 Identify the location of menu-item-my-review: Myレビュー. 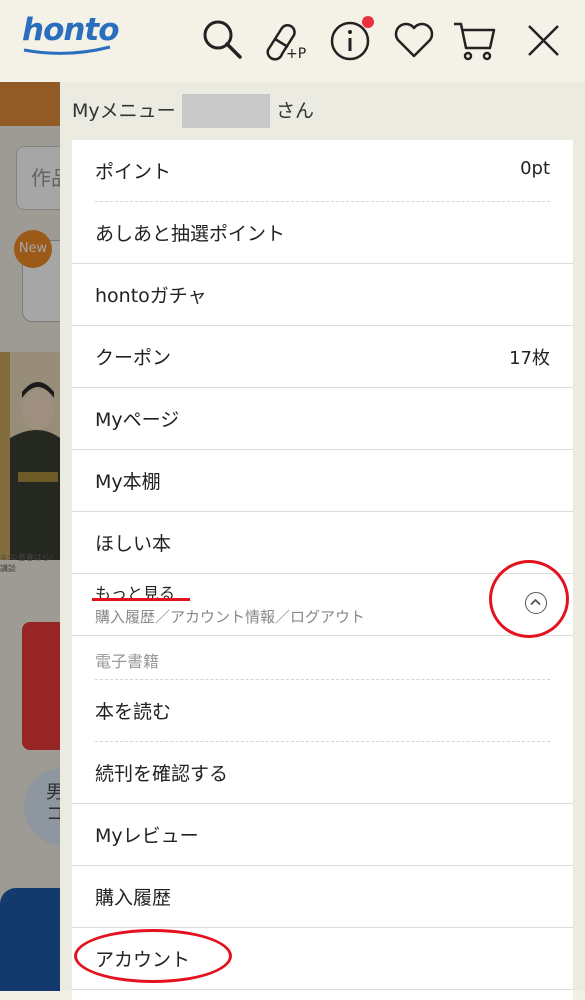
(322, 835).